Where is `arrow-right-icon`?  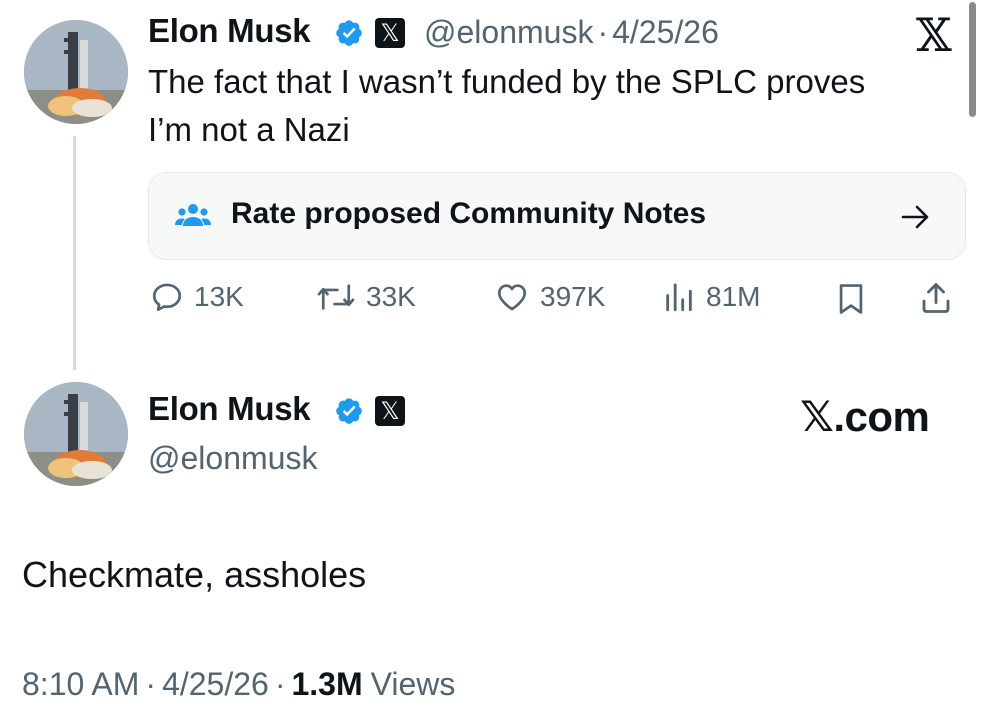 arrow-right-icon is located at coordinates (915, 217).